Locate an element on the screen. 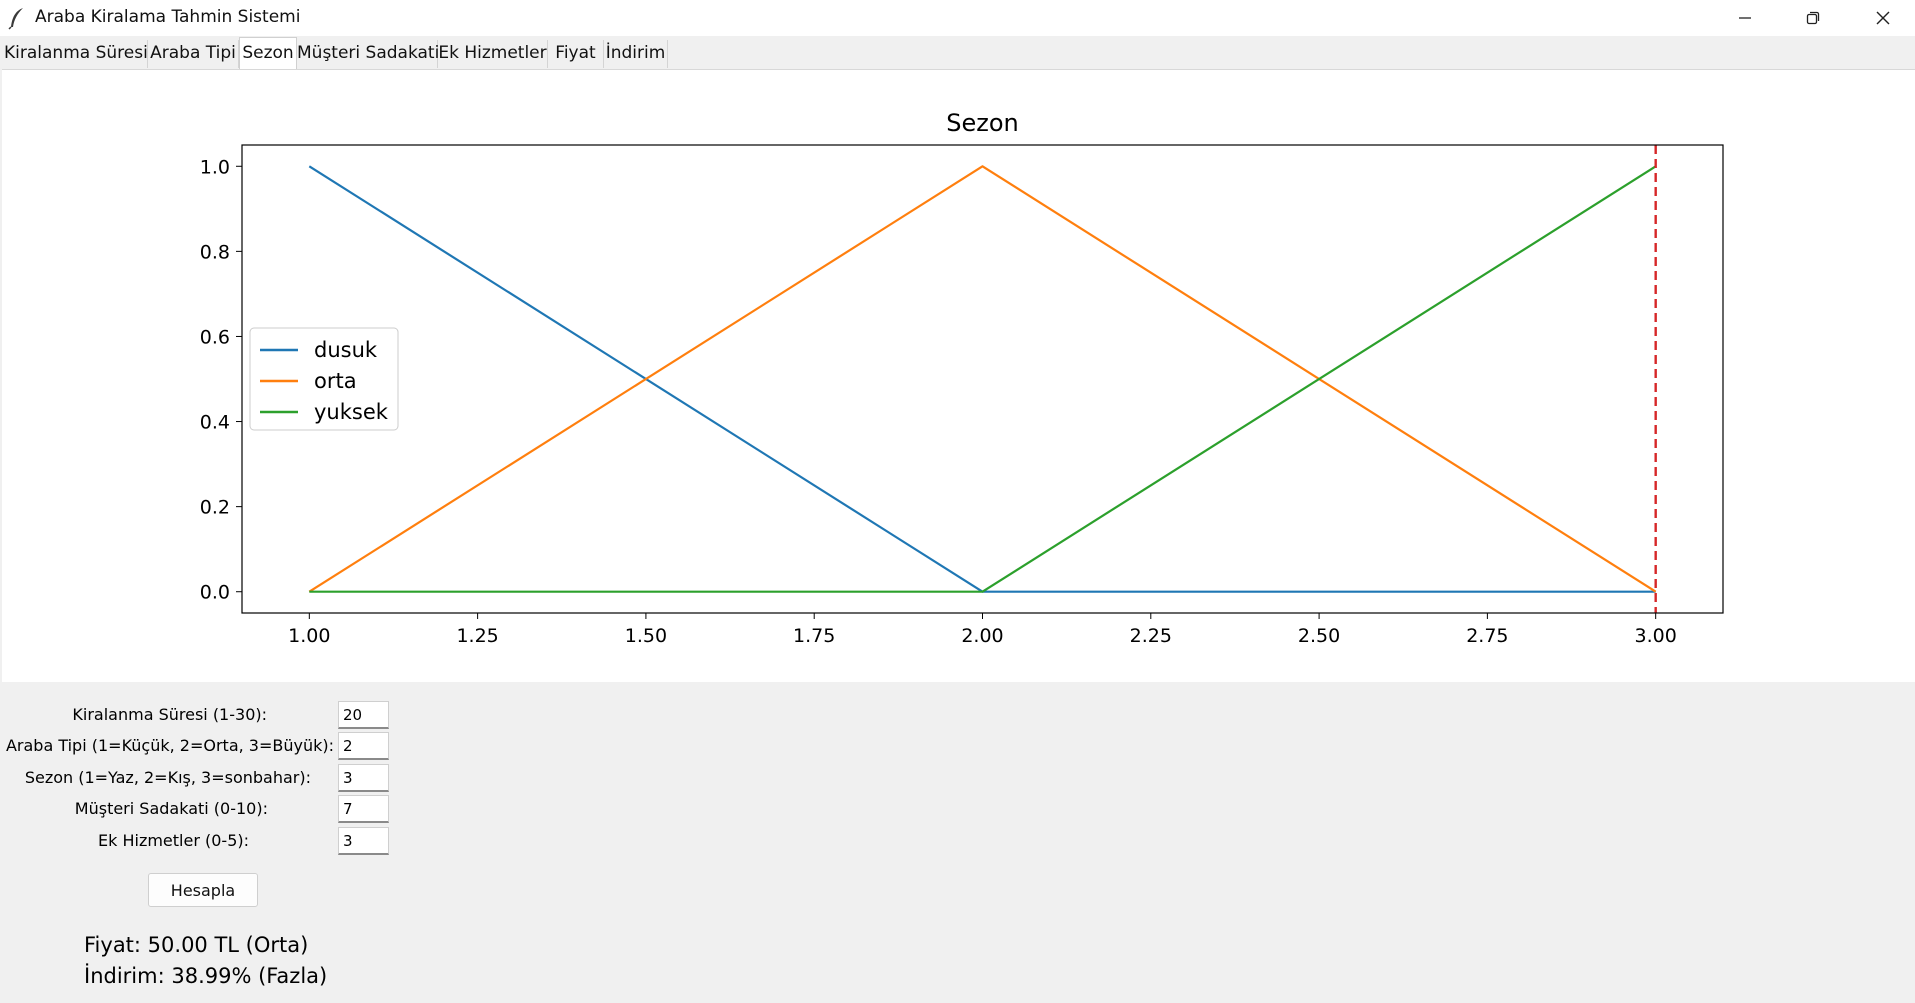 The width and height of the screenshot is (1915, 1003). tab-ek-hizmetler: Ek Hizmetler is located at coordinates (493, 54).